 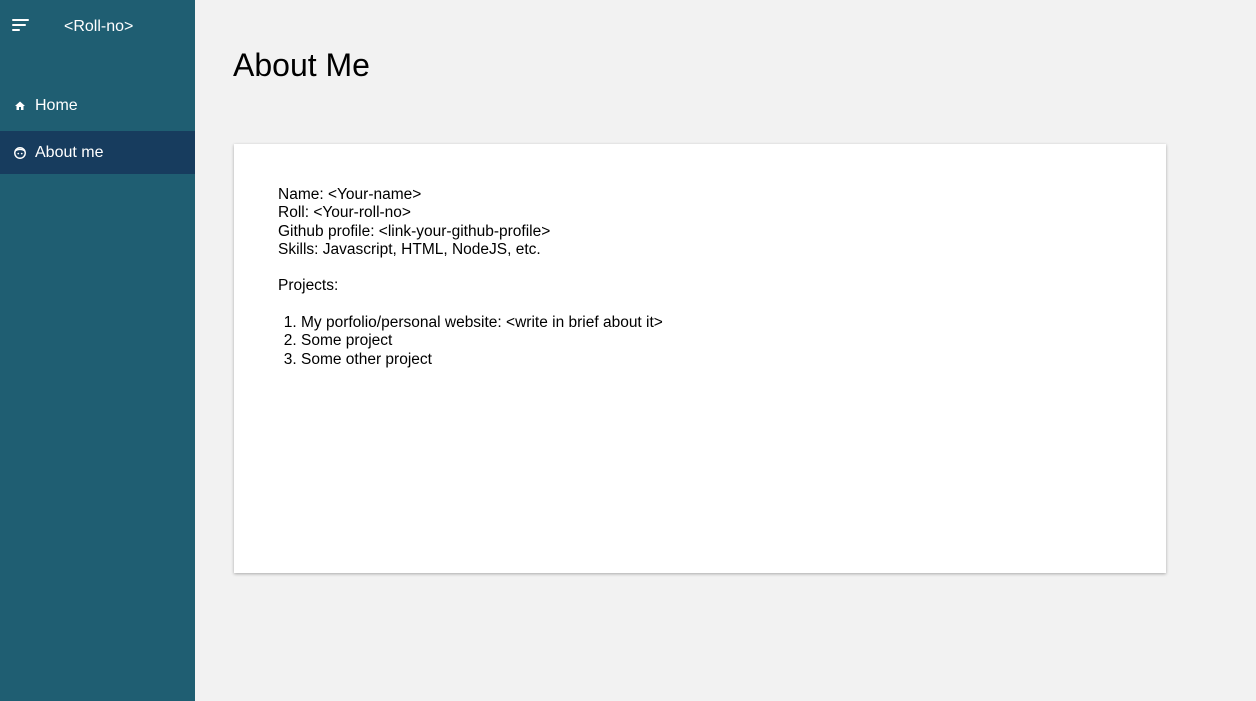 I want to click on list-item: Some project, so click(x=482, y=341).